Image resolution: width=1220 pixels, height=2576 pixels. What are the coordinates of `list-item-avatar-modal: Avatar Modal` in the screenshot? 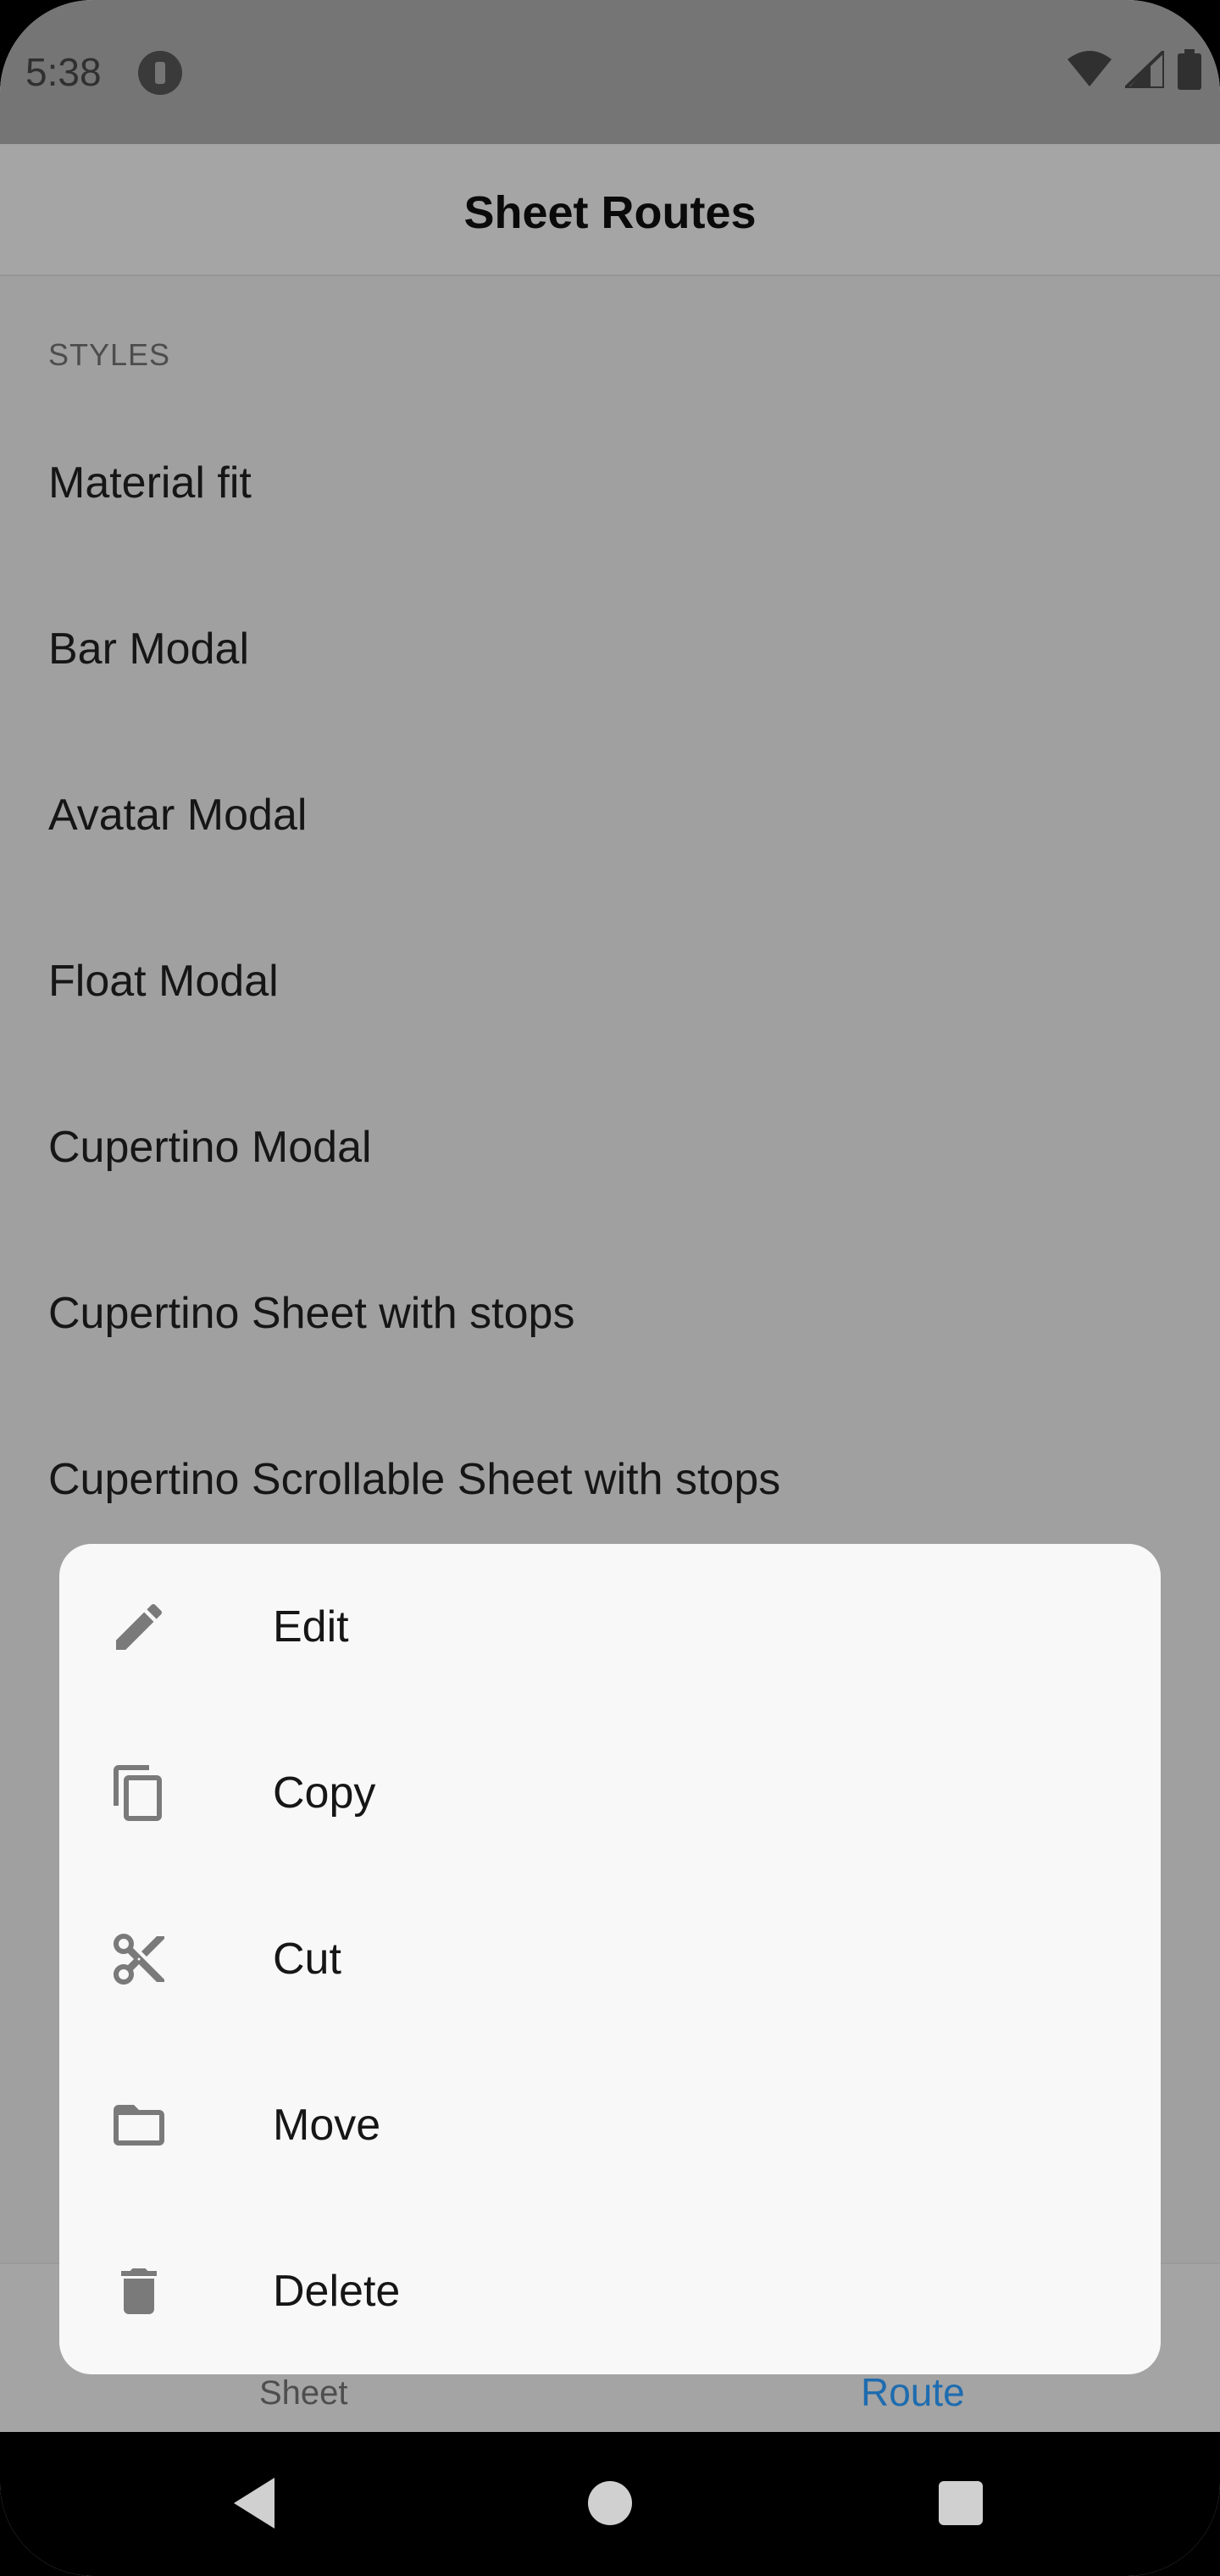 It's located at (610, 815).